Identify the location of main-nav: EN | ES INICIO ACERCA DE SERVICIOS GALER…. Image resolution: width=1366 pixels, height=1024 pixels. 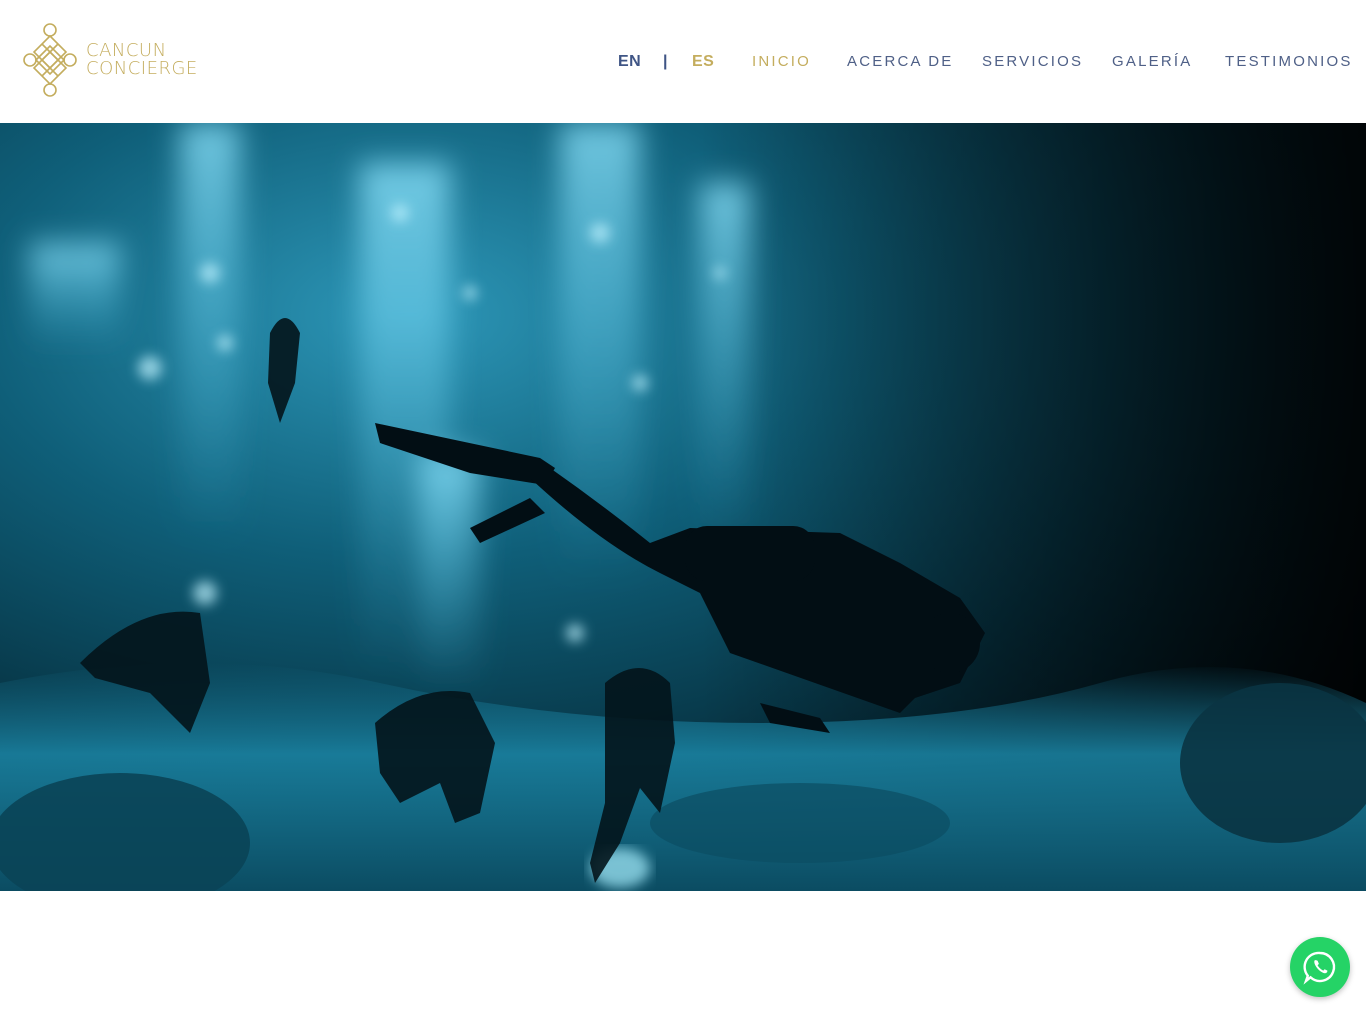
(683, 62).